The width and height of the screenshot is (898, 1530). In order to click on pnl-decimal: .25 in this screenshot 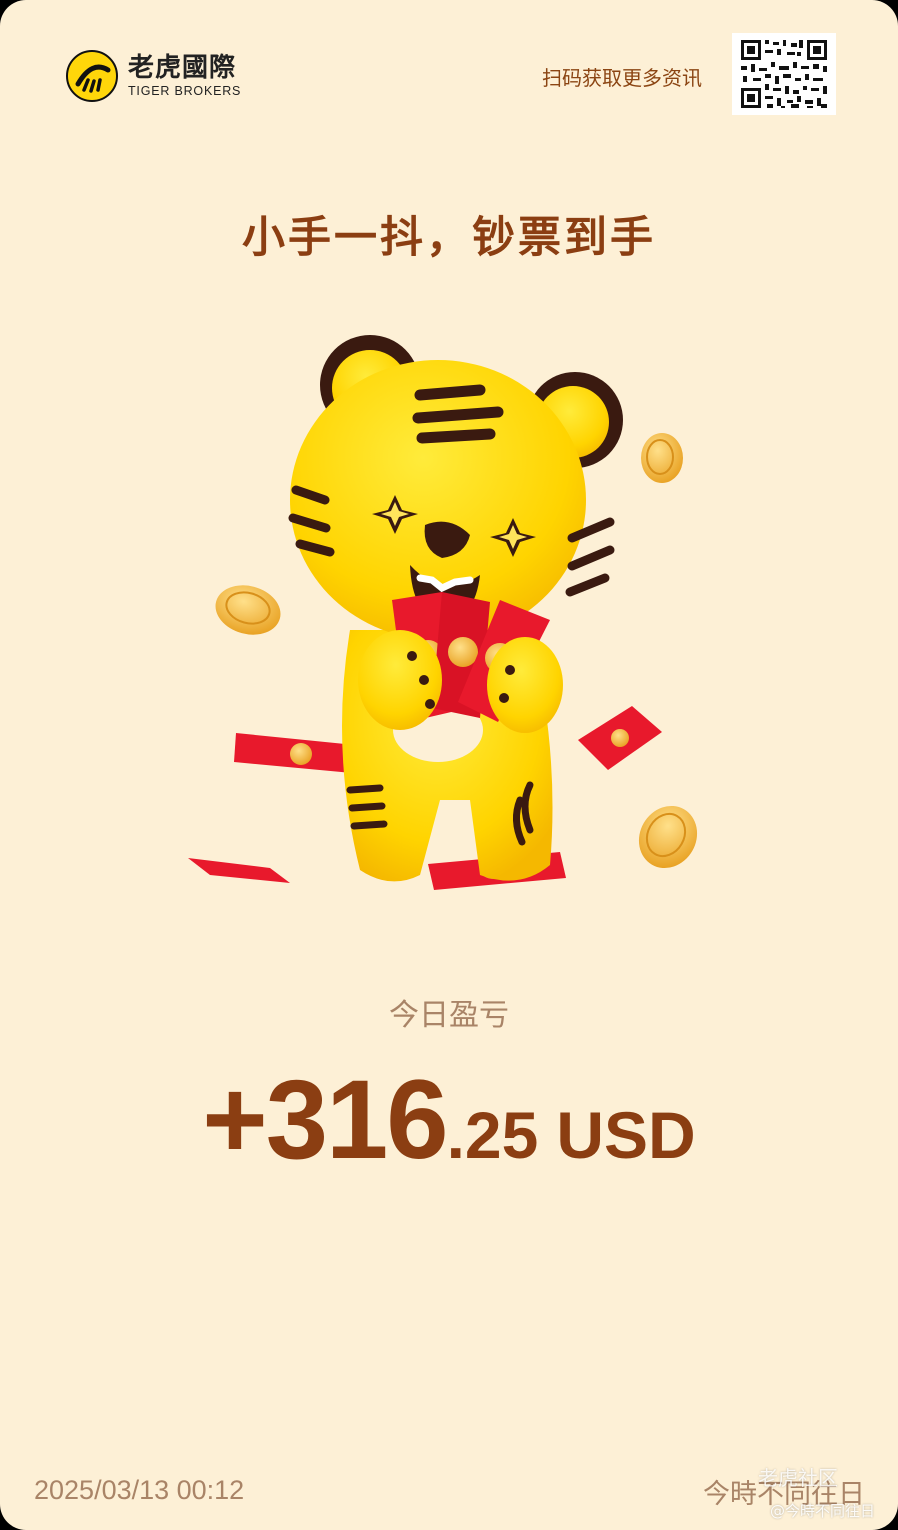, I will do `click(492, 1135)`.